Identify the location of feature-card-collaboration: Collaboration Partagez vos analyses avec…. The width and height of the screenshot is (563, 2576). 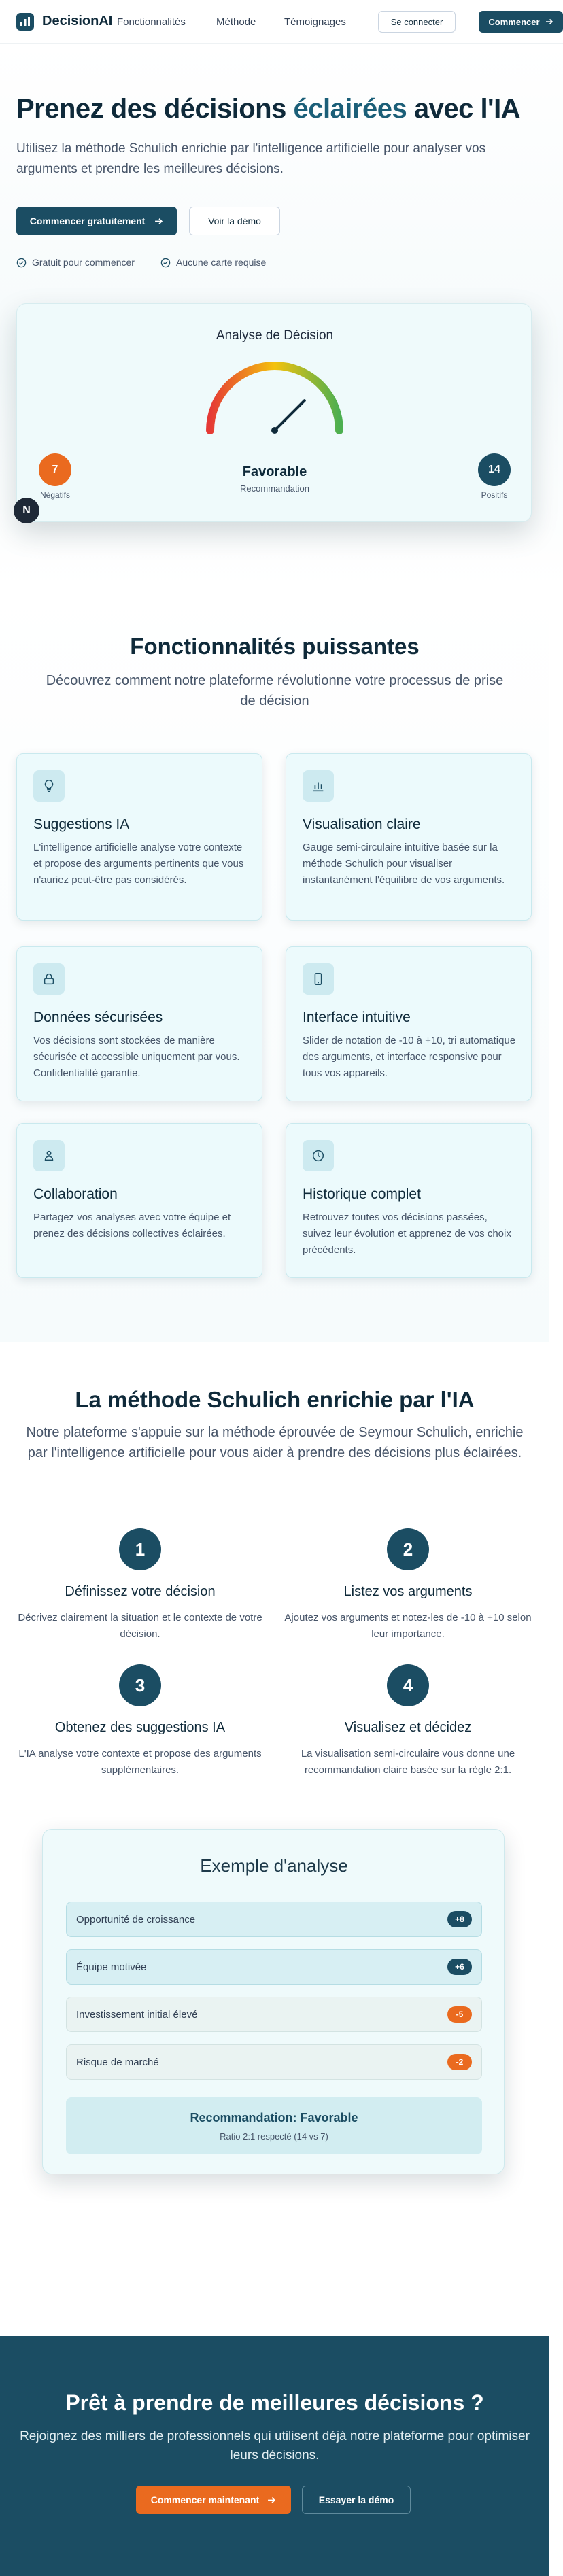
(139, 1200).